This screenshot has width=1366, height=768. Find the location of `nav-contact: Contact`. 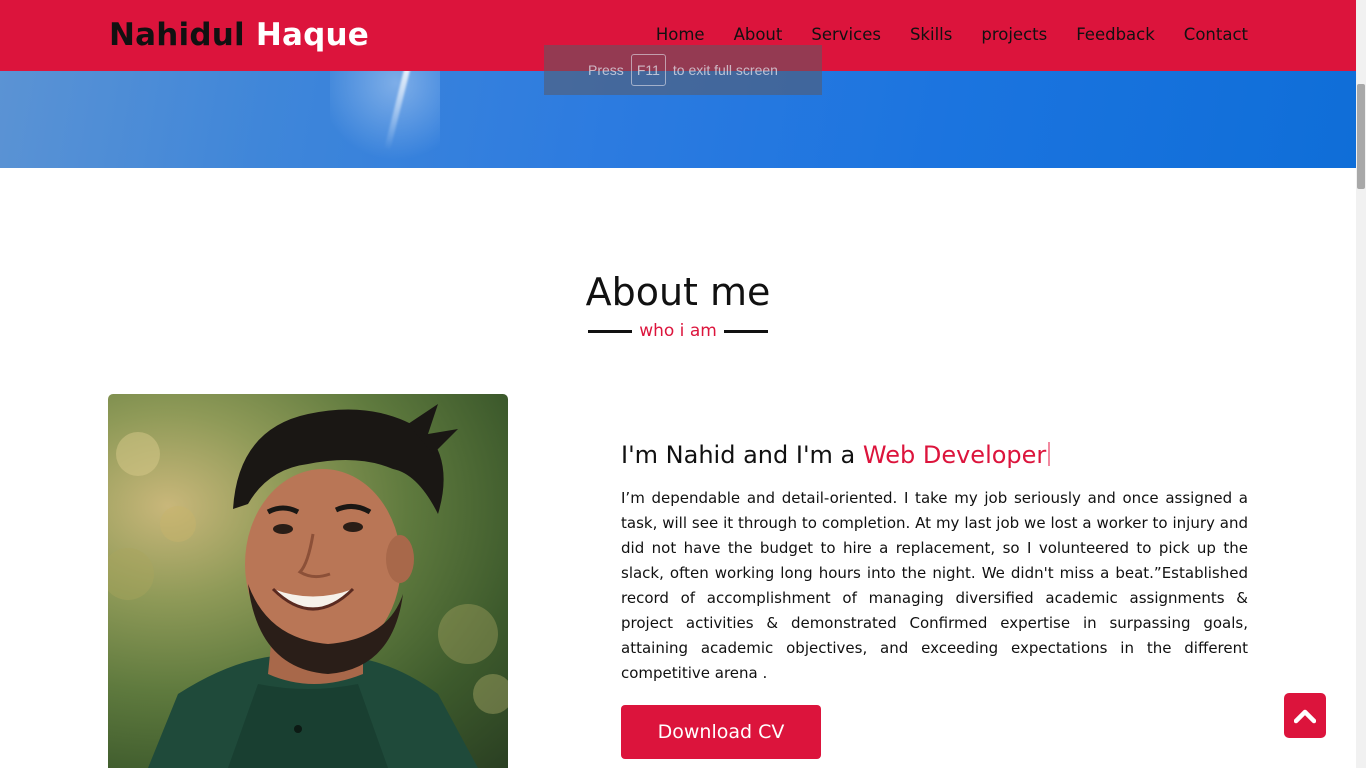

nav-contact: Contact is located at coordinates (1216, 35).